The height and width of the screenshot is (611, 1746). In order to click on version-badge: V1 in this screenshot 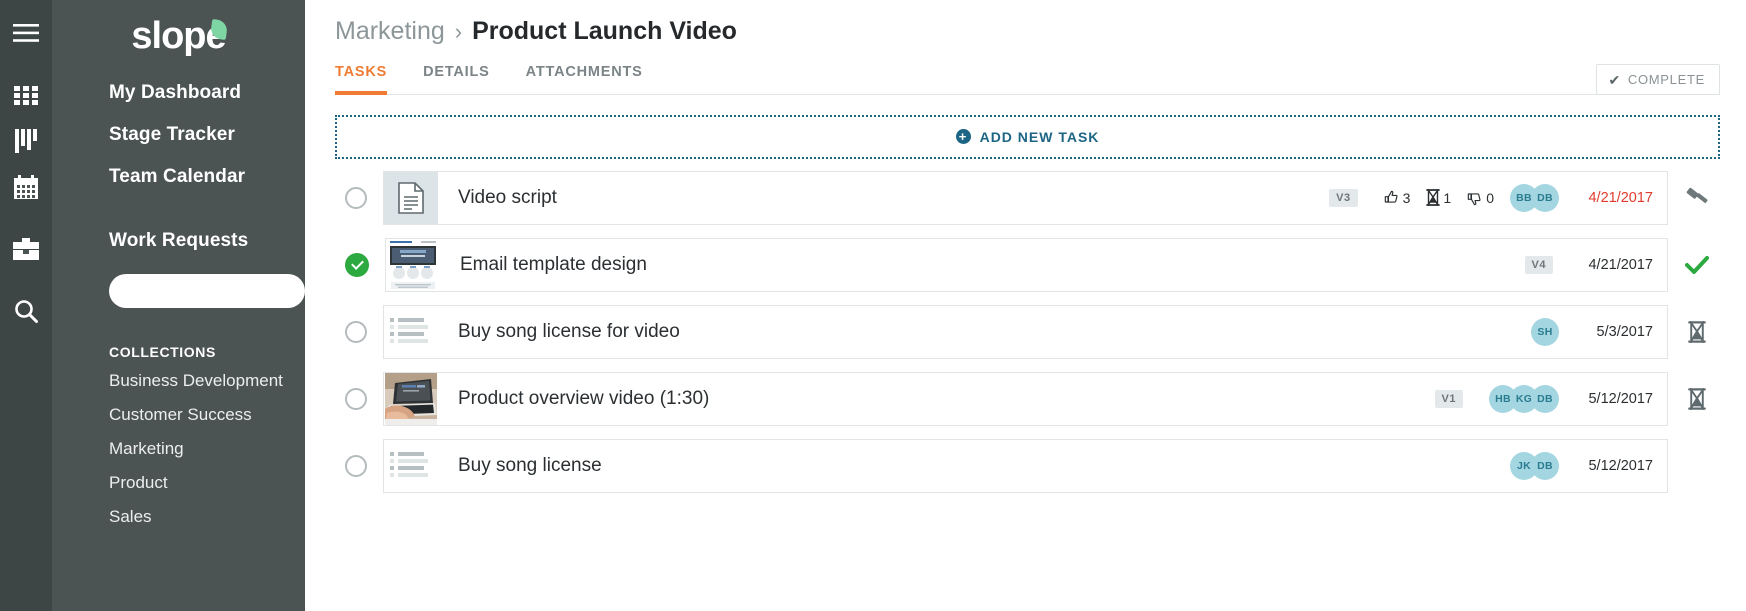, I will do `click(1448, 398)`.